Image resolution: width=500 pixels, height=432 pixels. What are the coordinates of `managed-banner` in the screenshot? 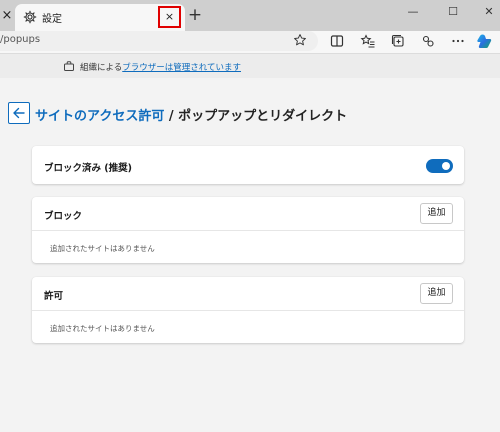 It's located at (250, 66).